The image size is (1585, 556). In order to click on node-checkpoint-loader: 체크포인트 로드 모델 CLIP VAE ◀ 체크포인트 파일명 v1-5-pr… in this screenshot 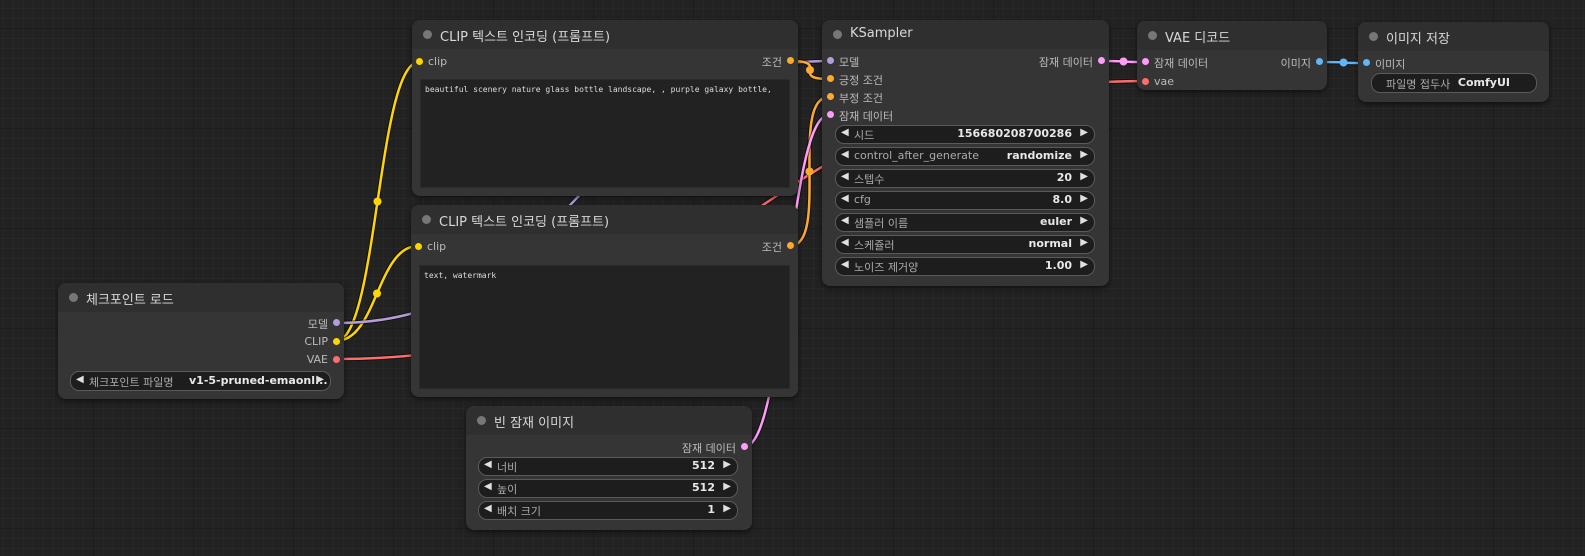, I will do `click(201, 341)`.